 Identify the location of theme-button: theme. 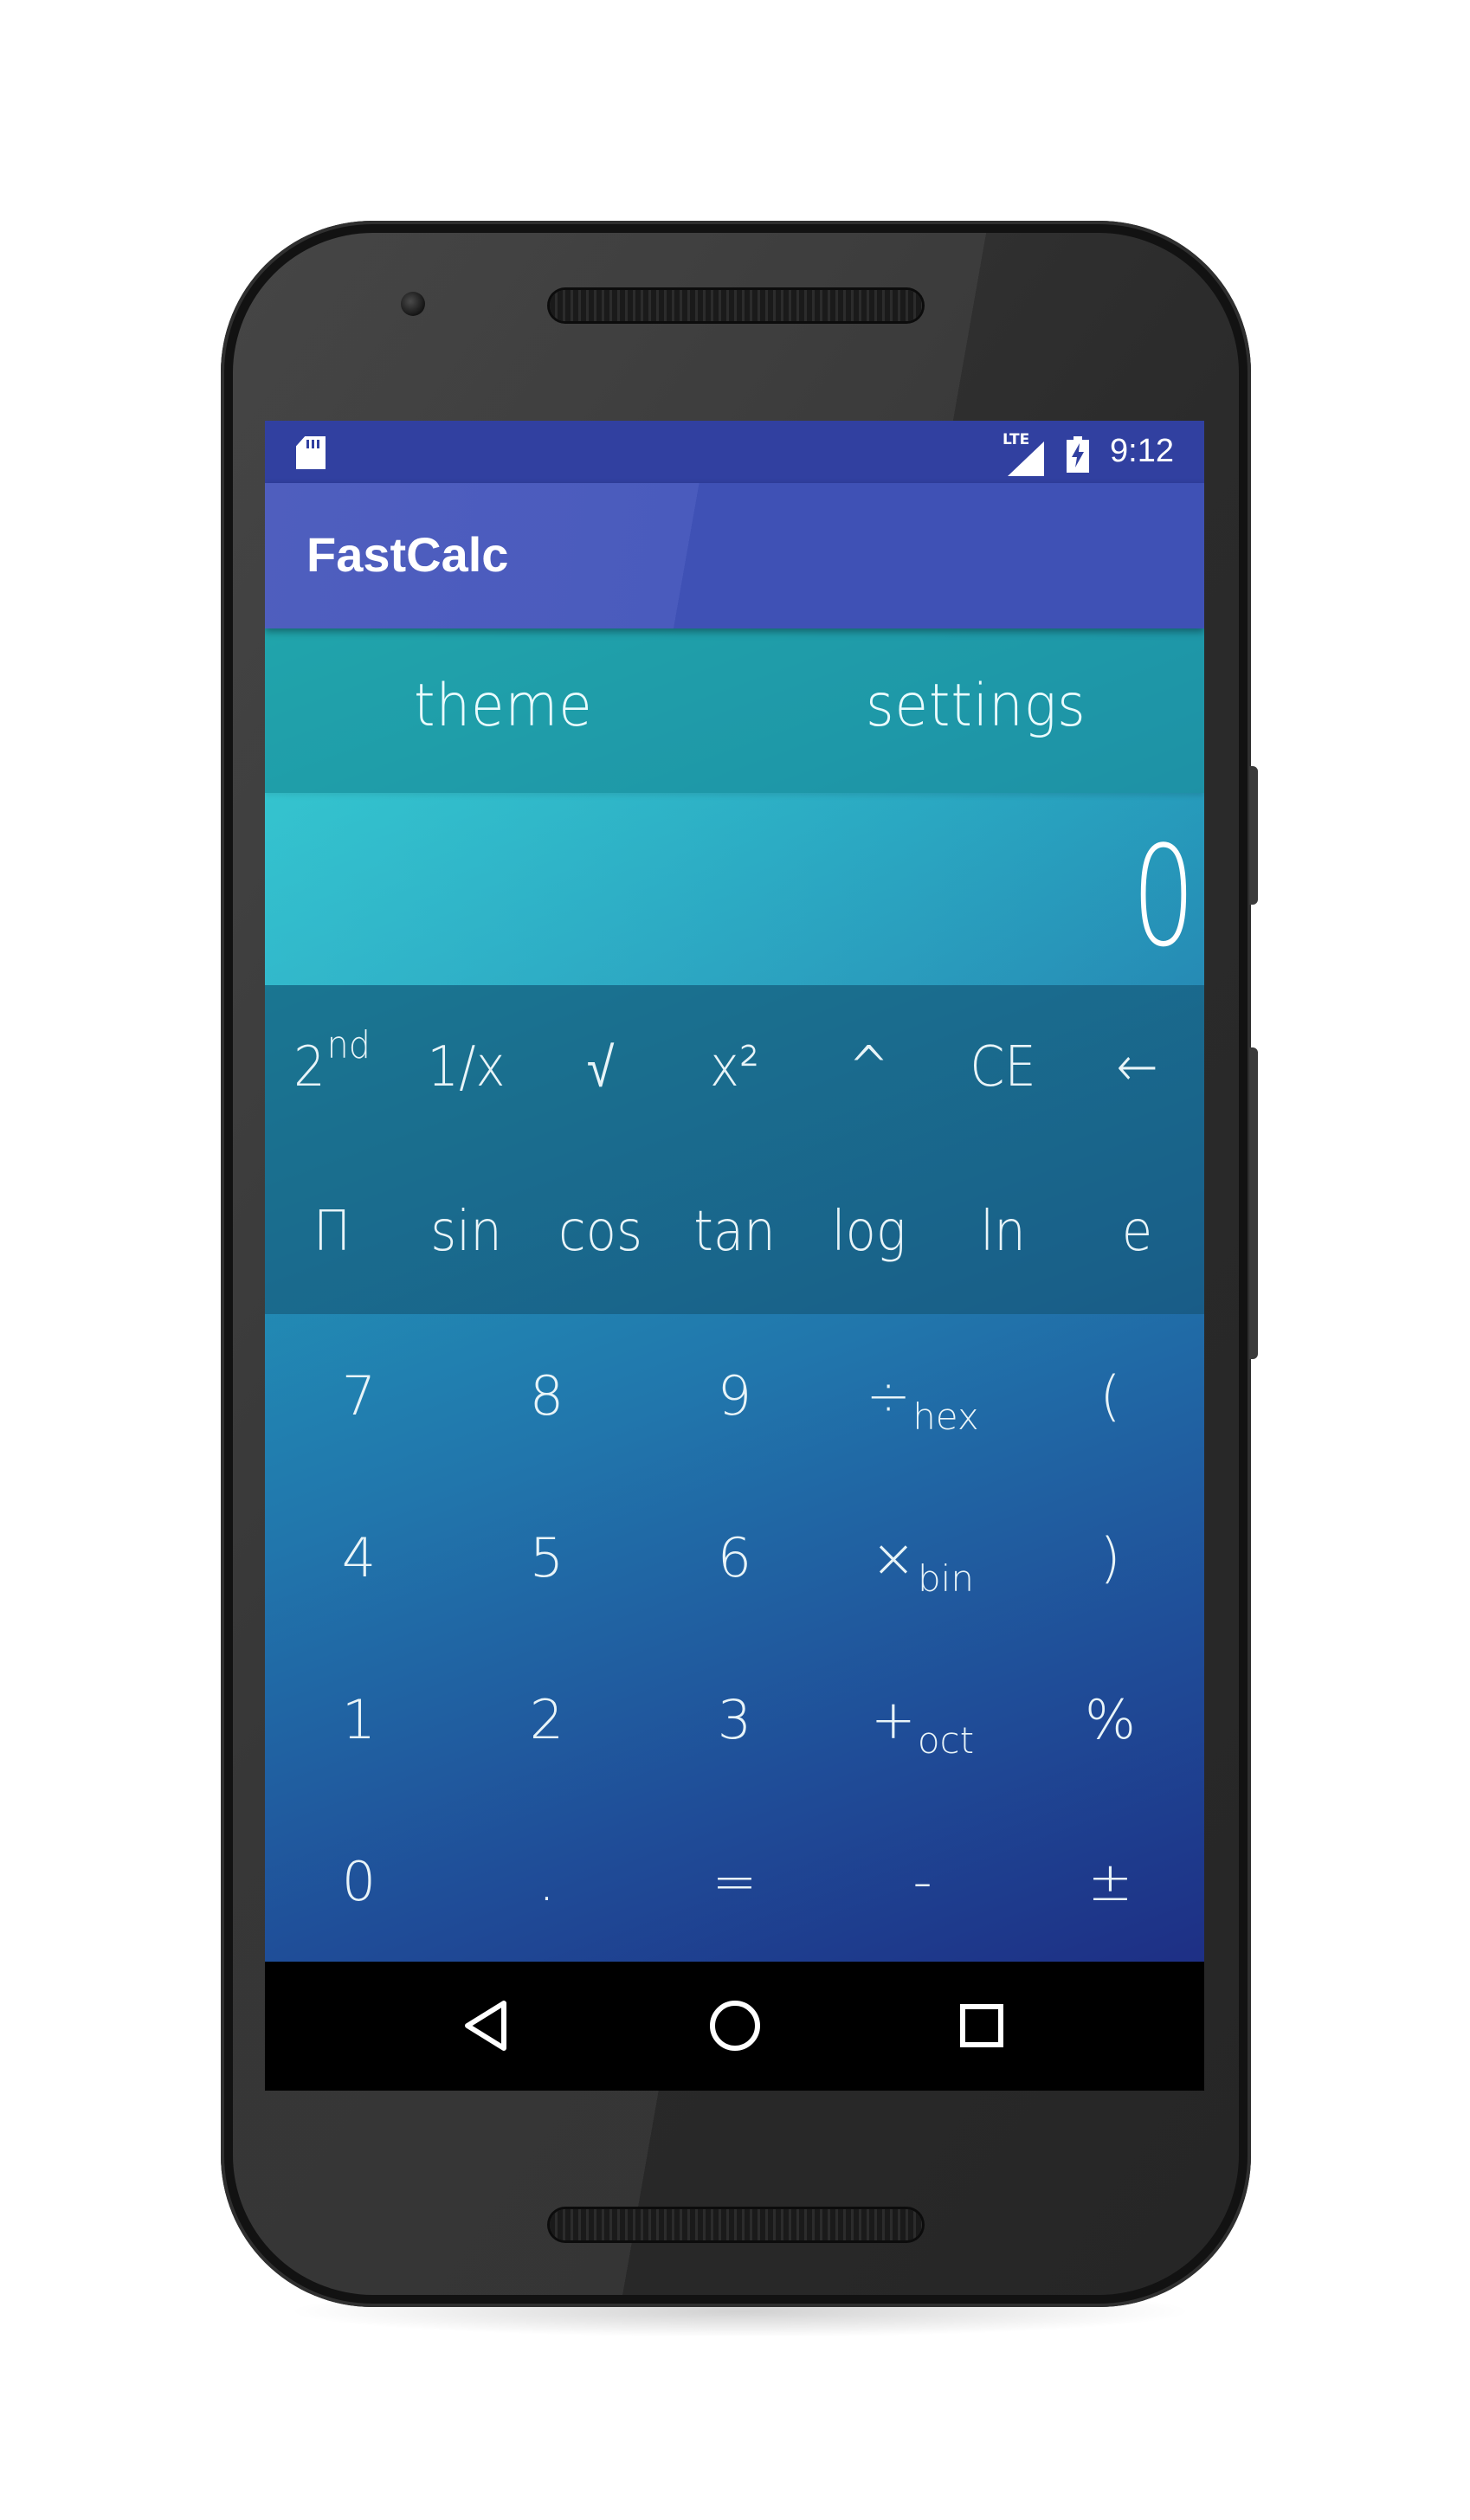
(504, 706).